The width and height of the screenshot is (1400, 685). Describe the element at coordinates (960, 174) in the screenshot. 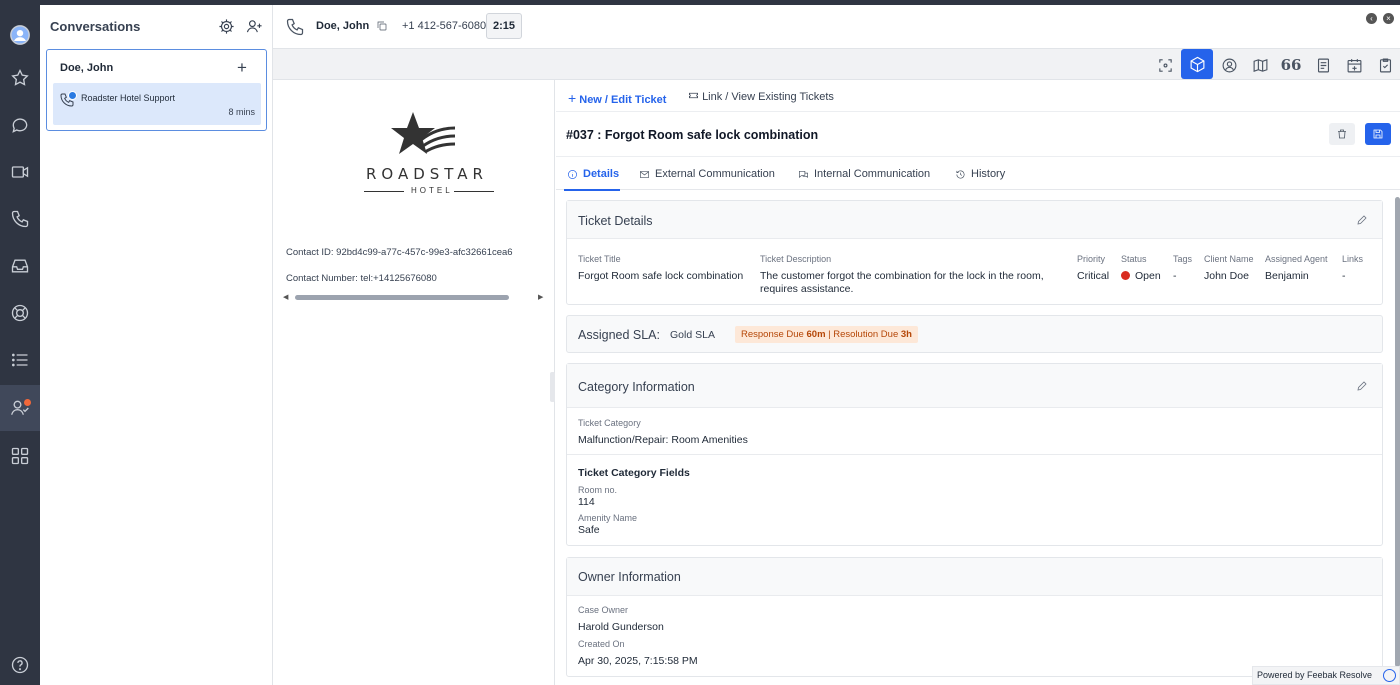

I see `history-icon` at that location.